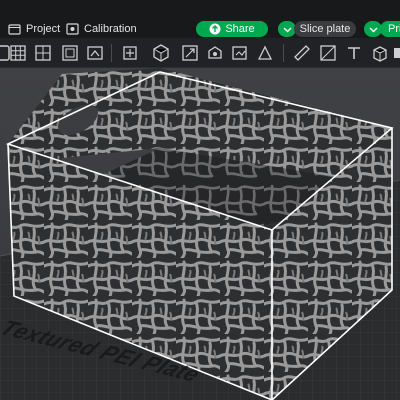 Image resolution: width=400 pixels, height=400 pixels. Describe the element at coordinates (328, 53) in the screenshot. I see `assembly-icon` at that location.